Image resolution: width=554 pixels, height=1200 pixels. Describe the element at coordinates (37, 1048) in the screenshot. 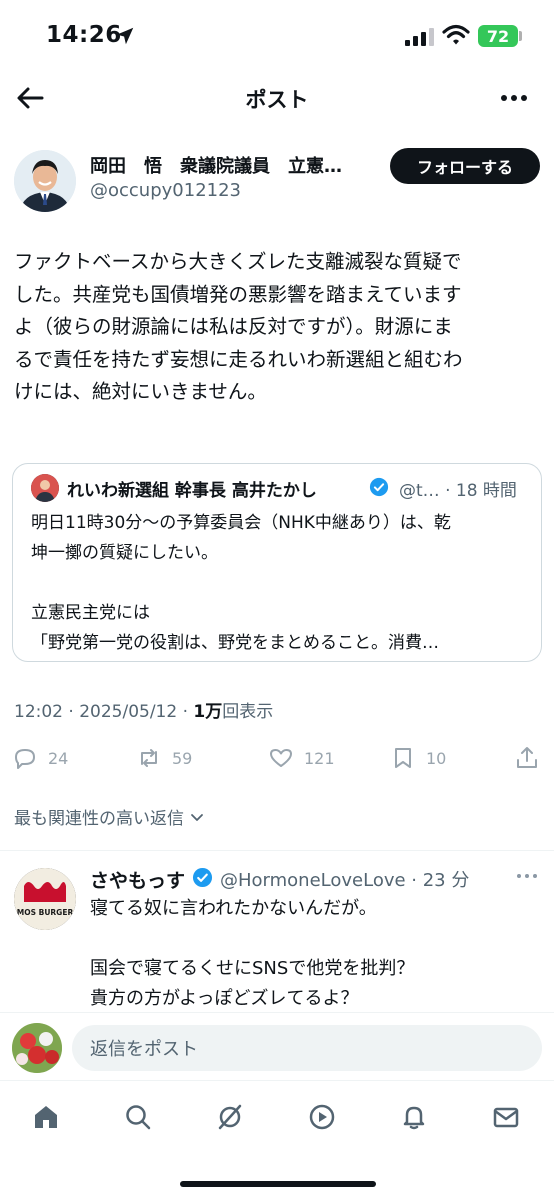

I see `user-avatar` at that location.